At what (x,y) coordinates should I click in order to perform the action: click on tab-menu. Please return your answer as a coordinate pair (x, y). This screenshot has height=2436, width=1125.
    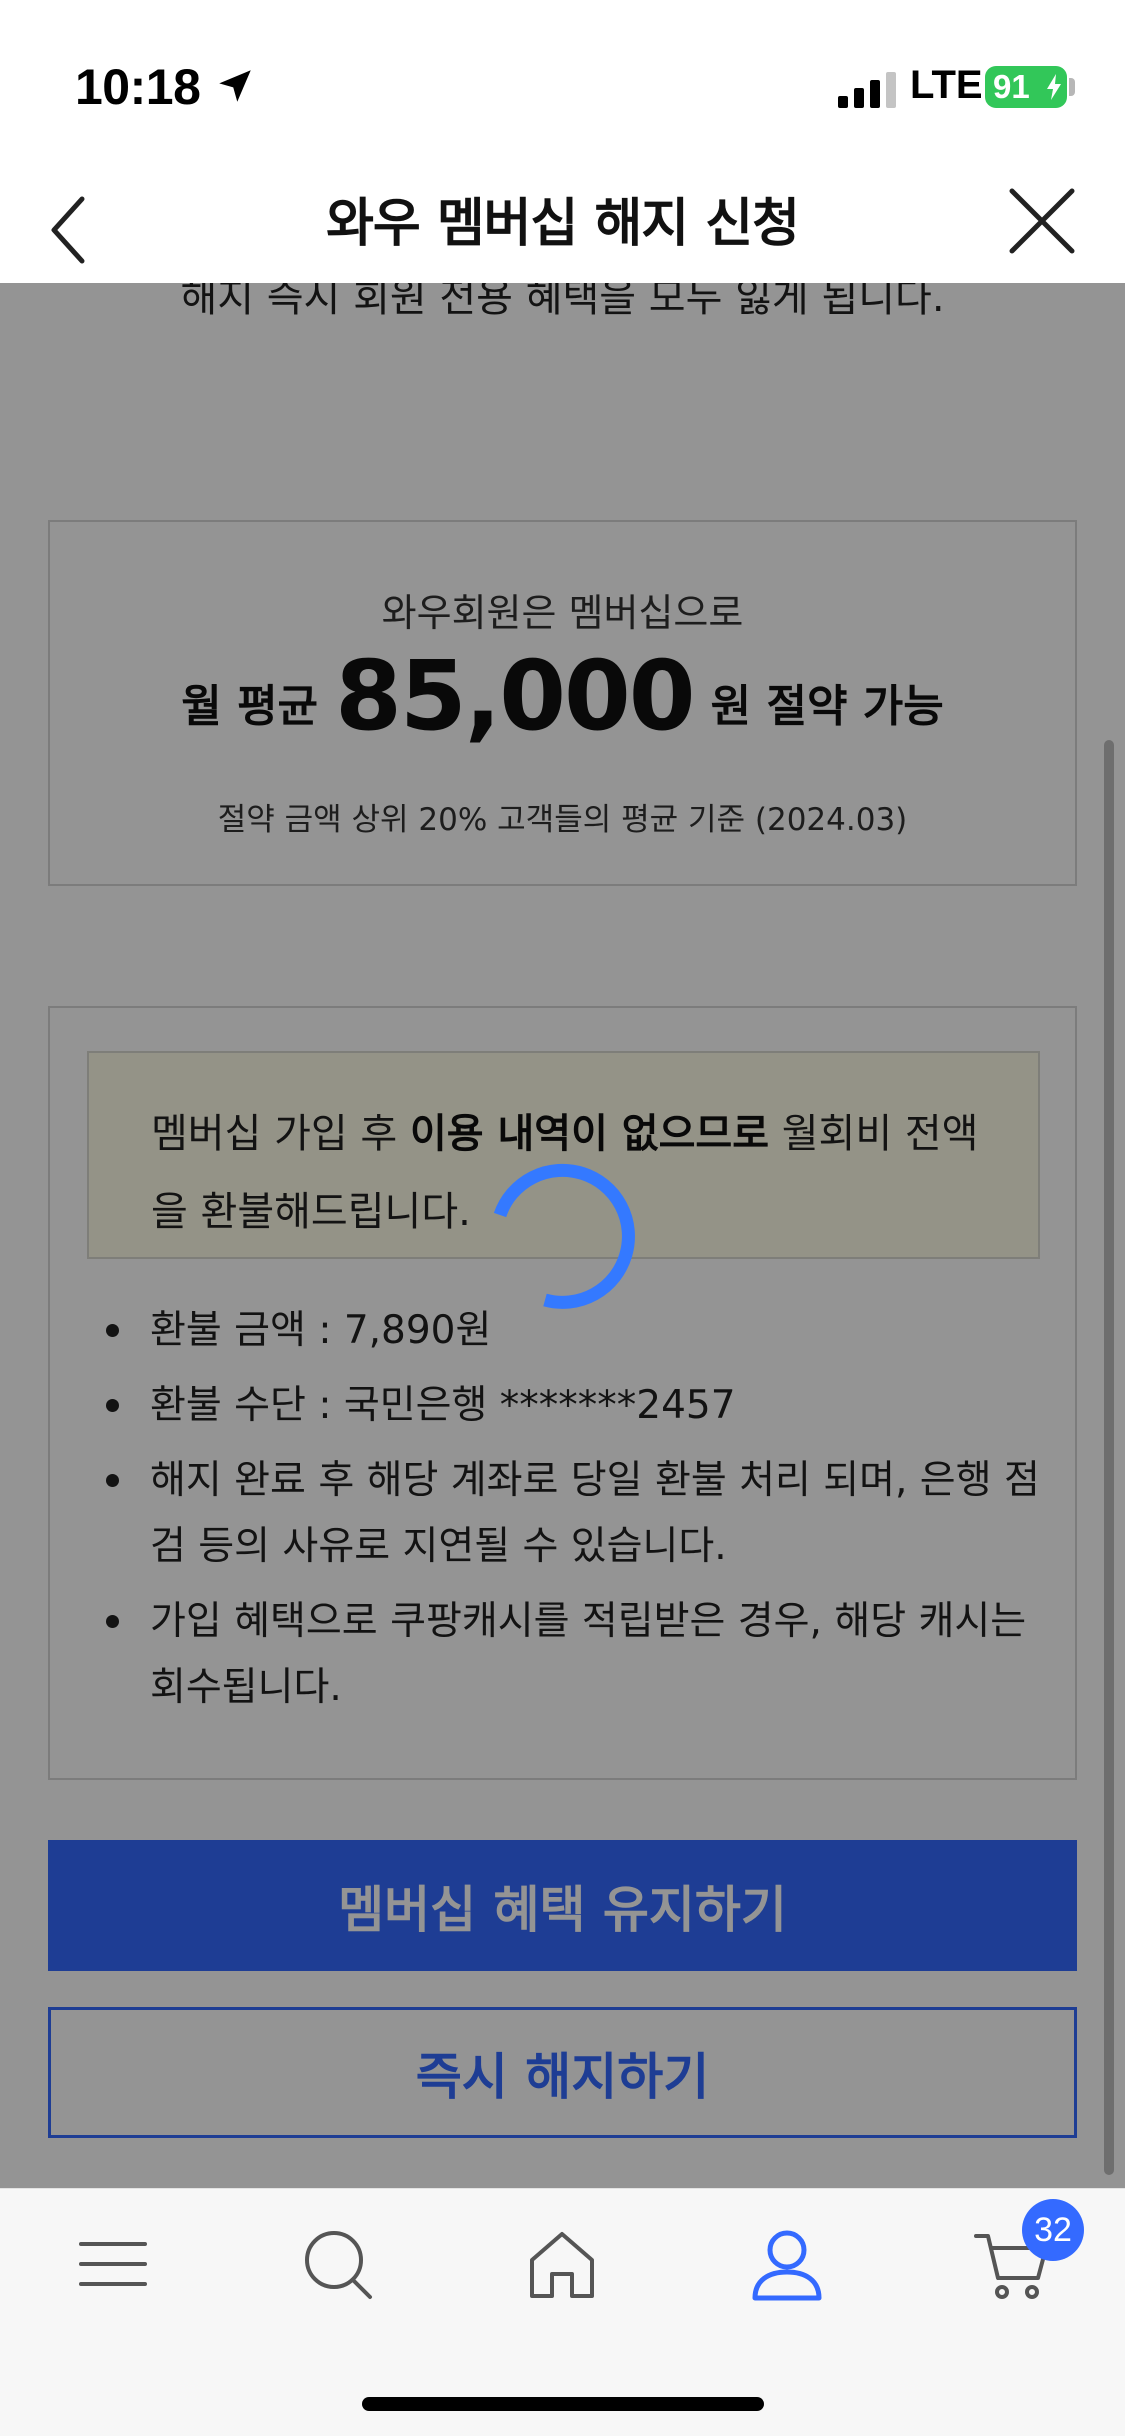
    Looking at the image, I should click on (113, 2264).